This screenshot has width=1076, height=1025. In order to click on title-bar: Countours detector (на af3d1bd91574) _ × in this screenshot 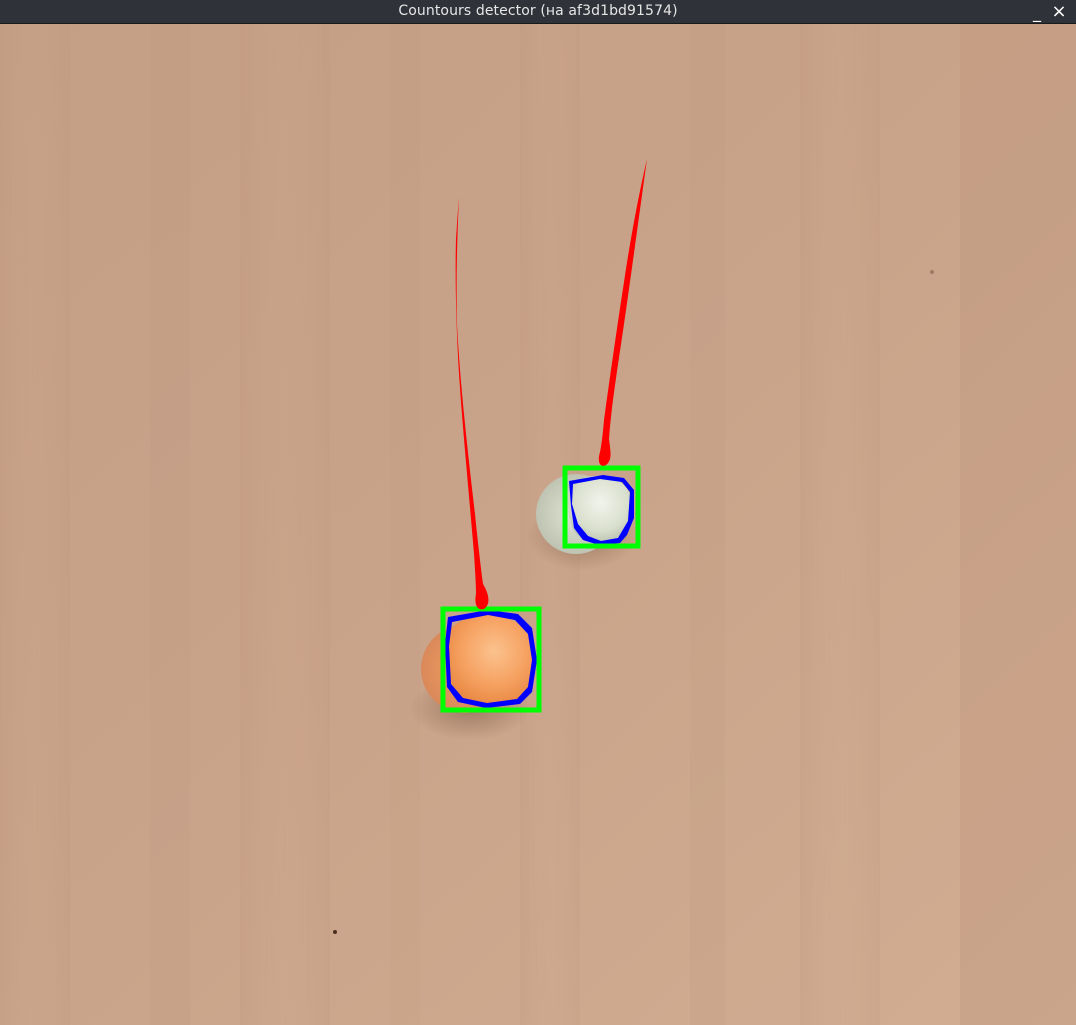, I will do `click(538, 12)`.